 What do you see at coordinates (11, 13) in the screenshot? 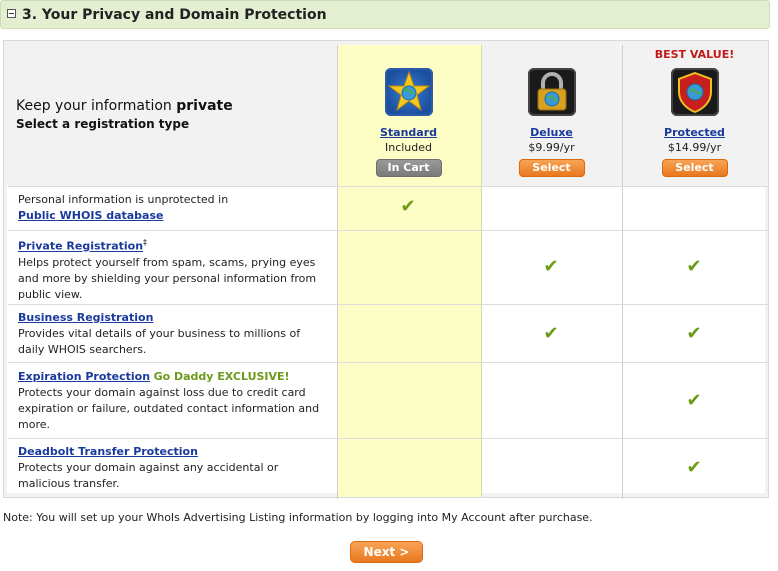
I see `collapse-icon` at bounding box center [11, 13].